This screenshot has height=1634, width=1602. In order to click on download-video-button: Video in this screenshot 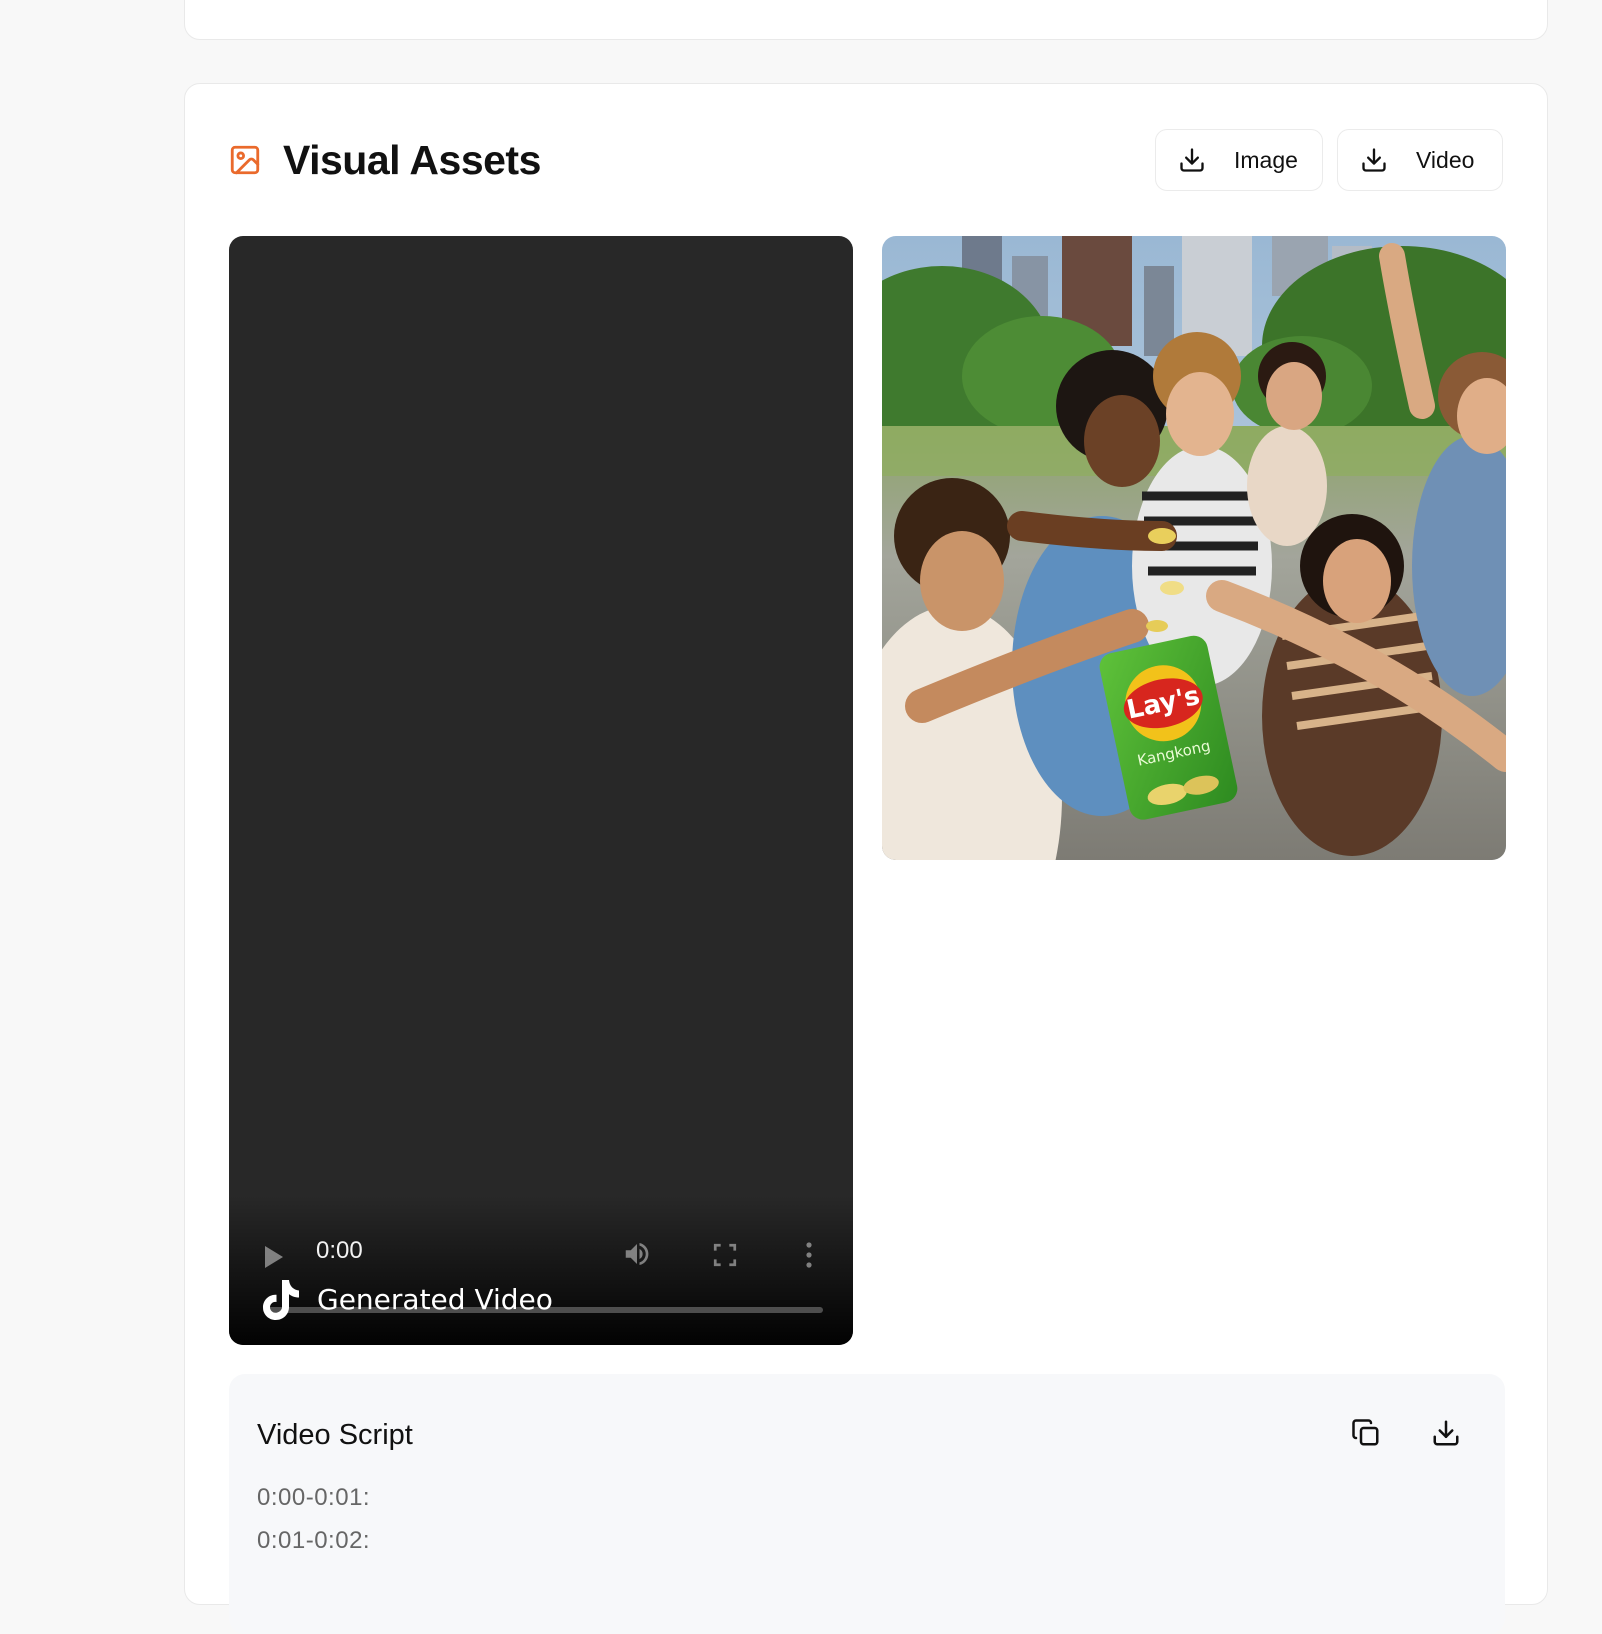, I will do `click(1420, 160)`.